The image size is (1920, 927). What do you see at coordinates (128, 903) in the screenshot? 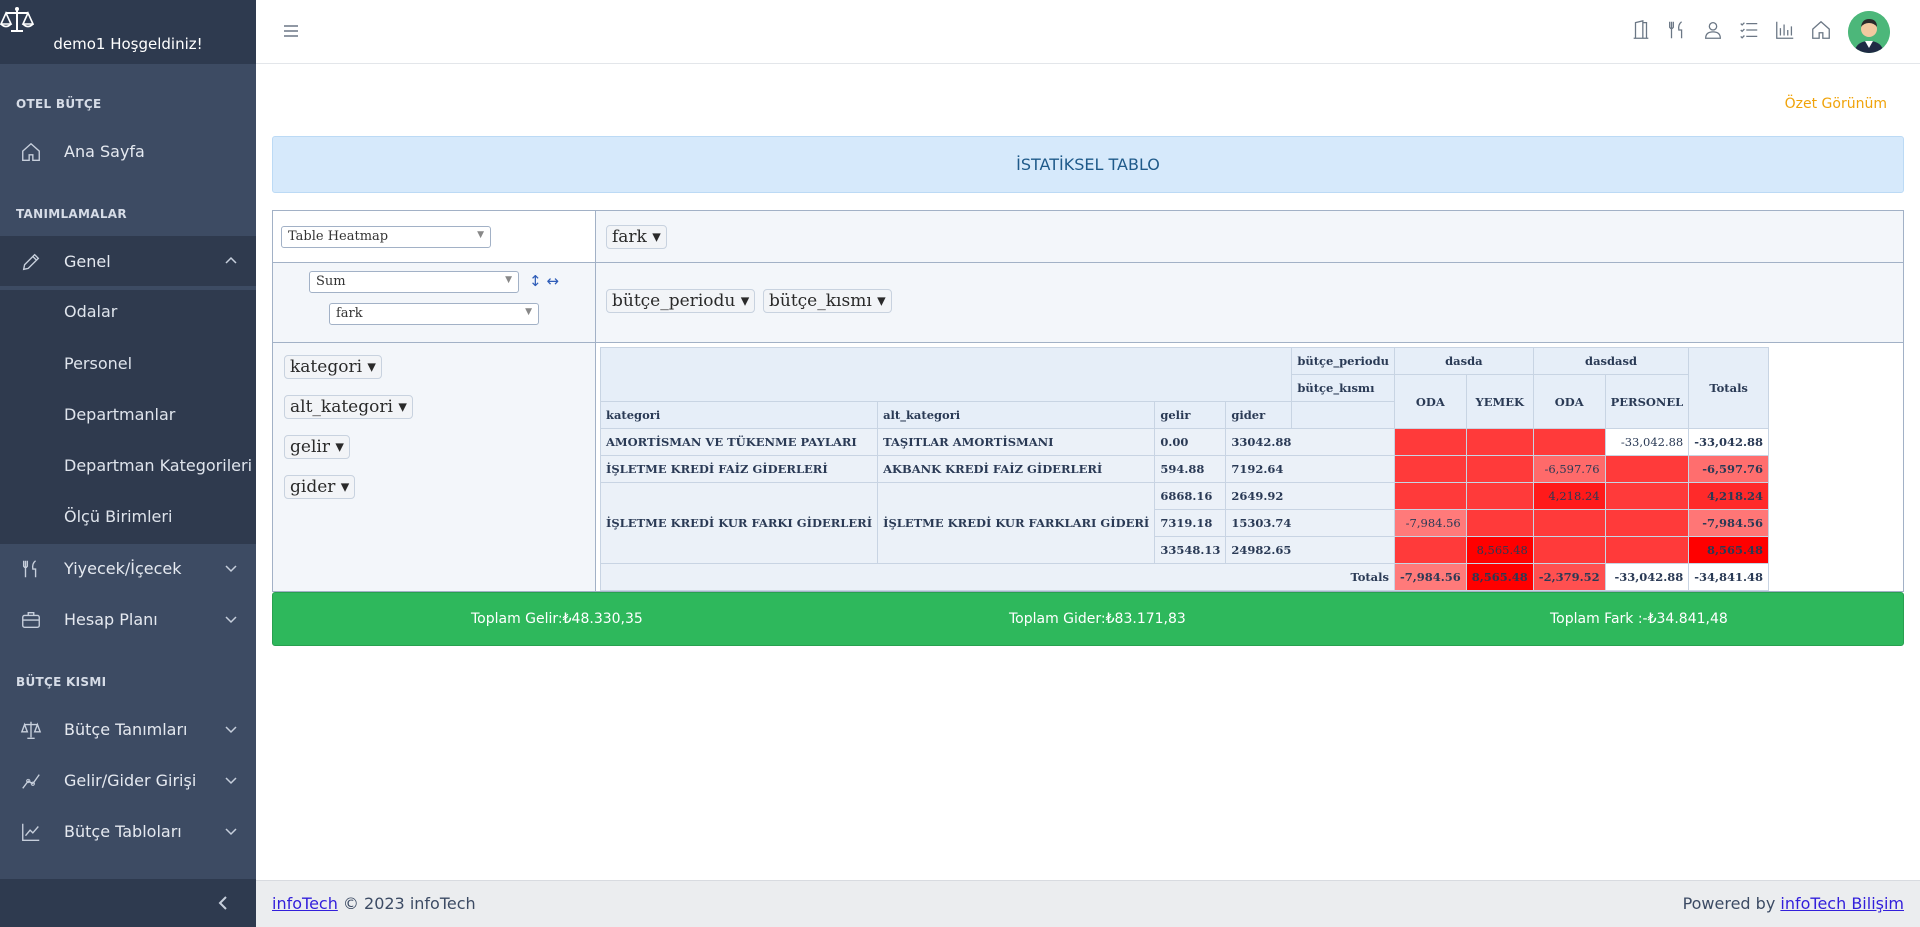
I see `sidebar-collapse-button` at bounding box center [128, 903].